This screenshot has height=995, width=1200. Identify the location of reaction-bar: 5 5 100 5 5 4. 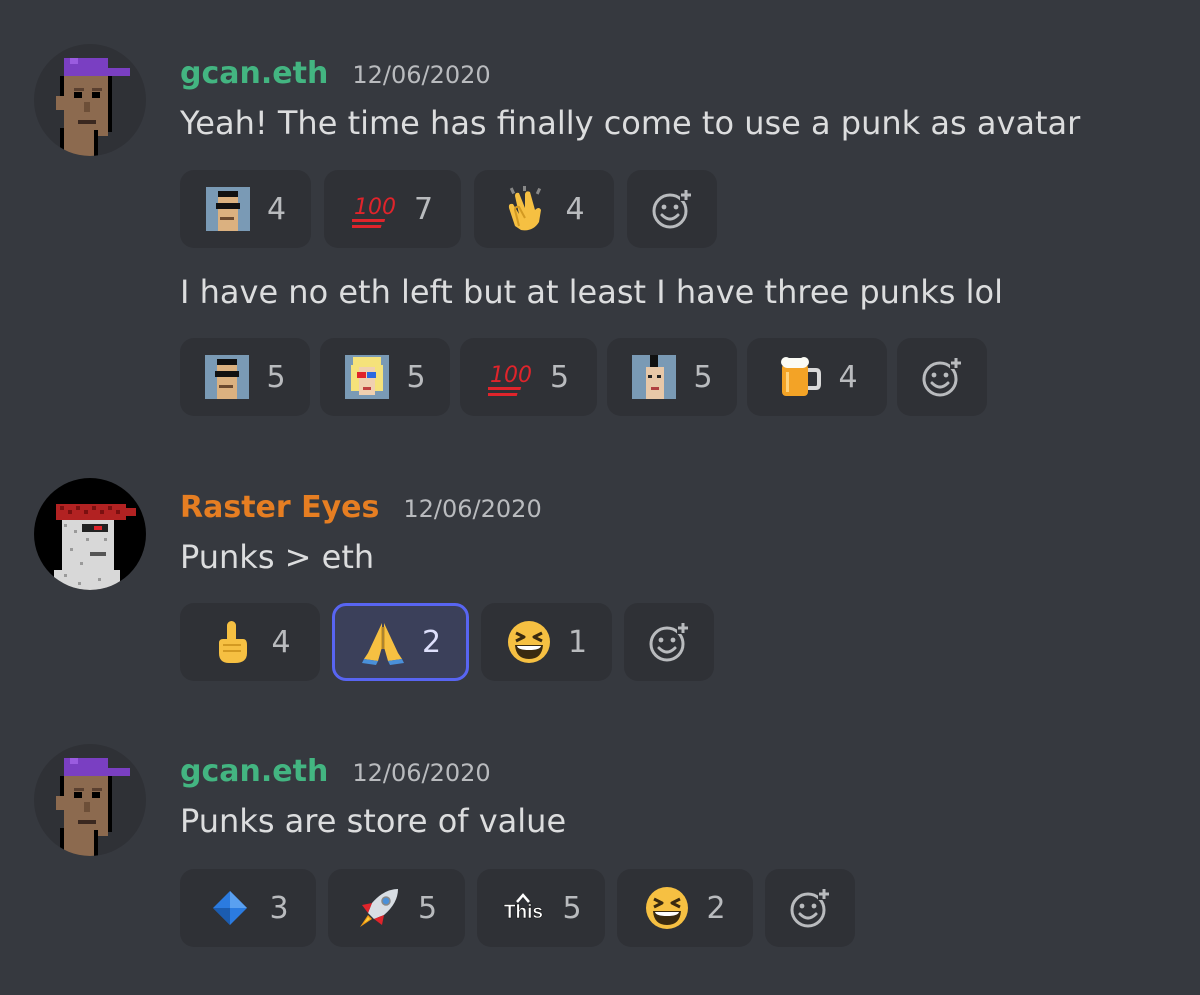
(583, 377).